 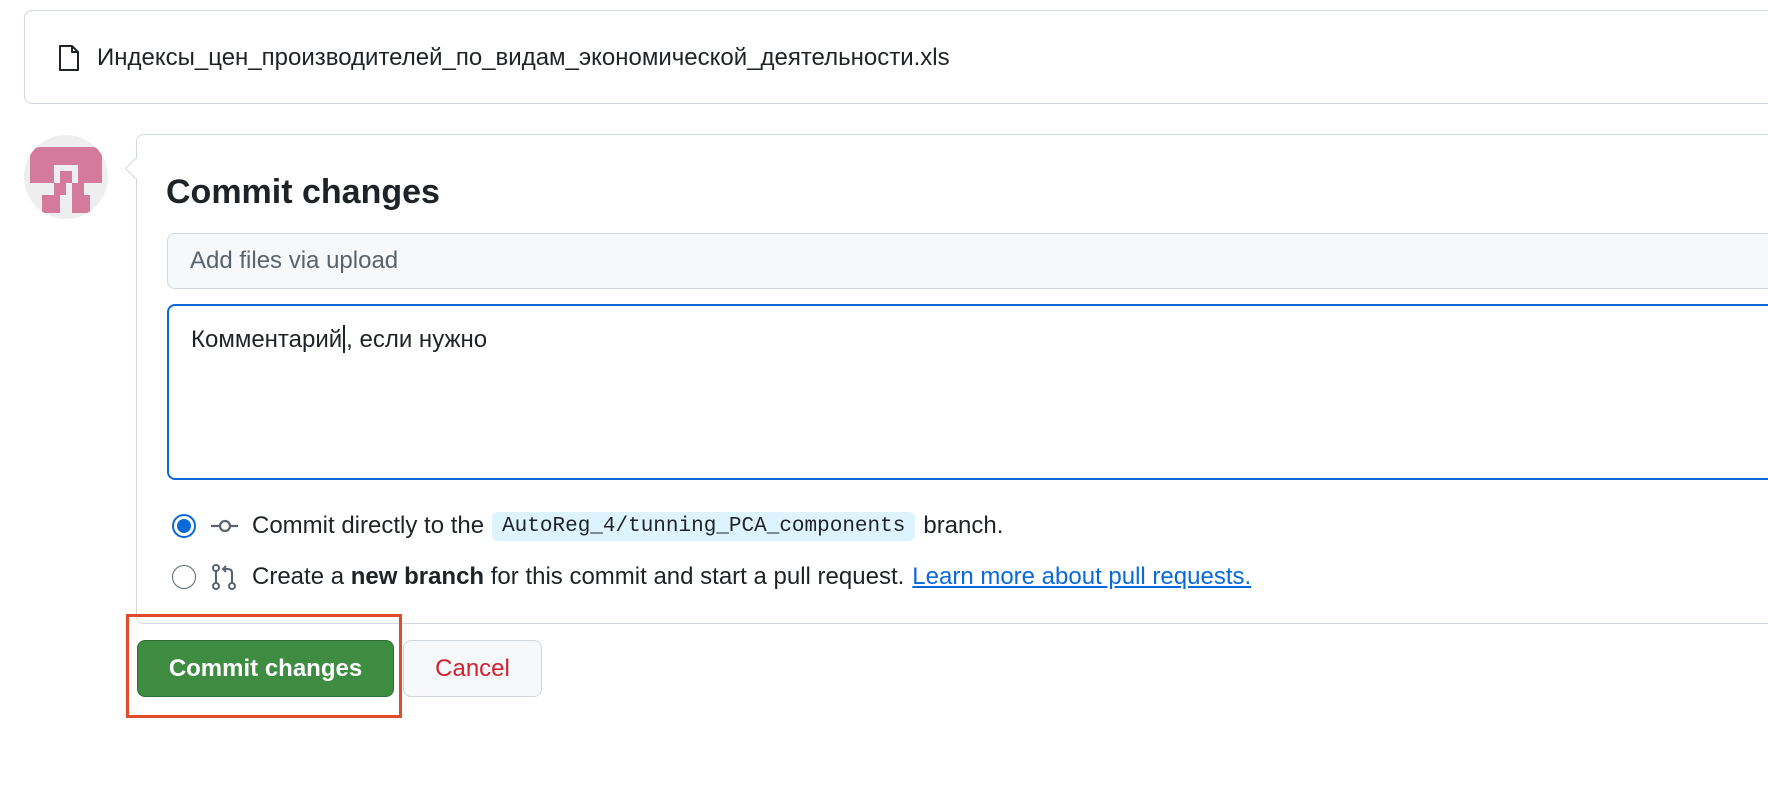 I want to click on file-icon, so click(x=69, y=58).